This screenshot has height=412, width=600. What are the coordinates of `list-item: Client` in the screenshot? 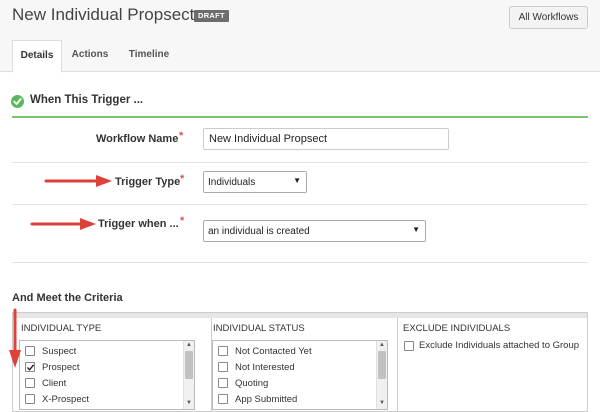 It's located at (100, 384).